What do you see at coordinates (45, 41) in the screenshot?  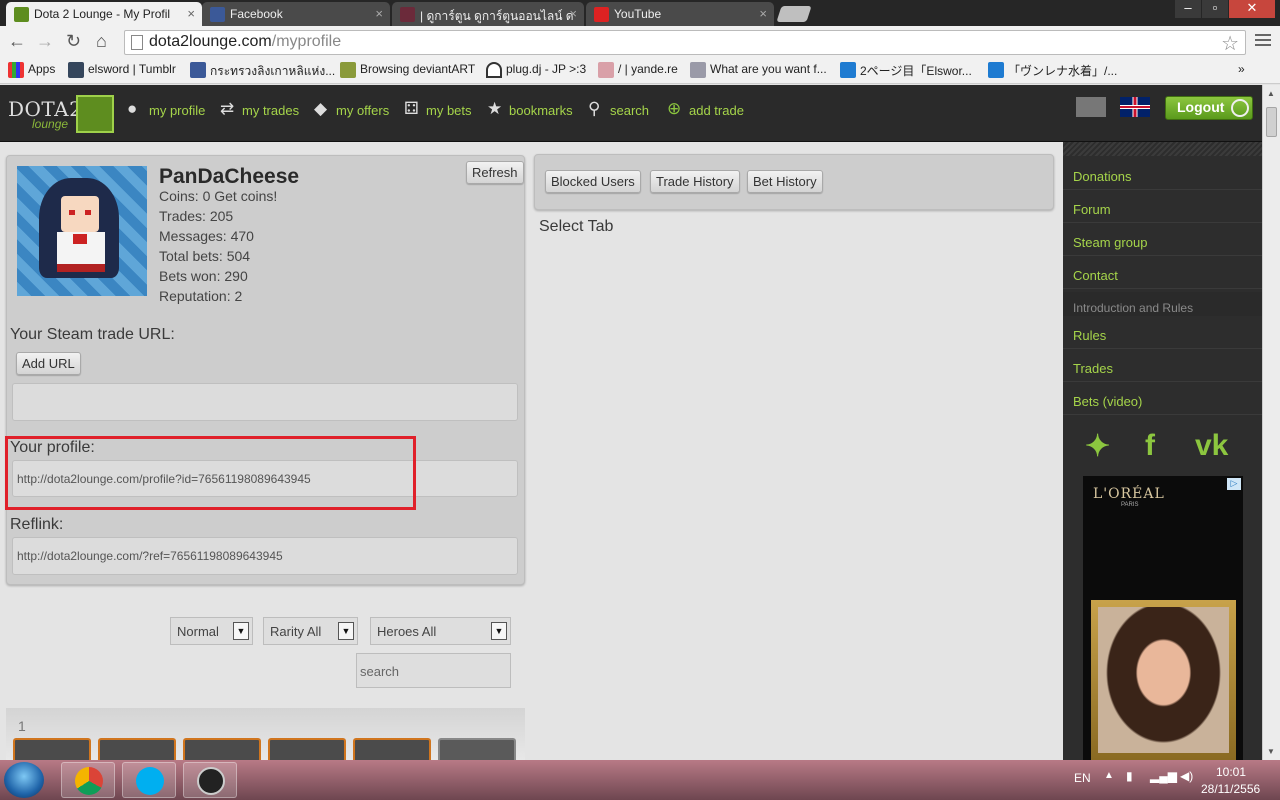 I see `forward-arrow-icon: →` at bounding box center [45, 41].